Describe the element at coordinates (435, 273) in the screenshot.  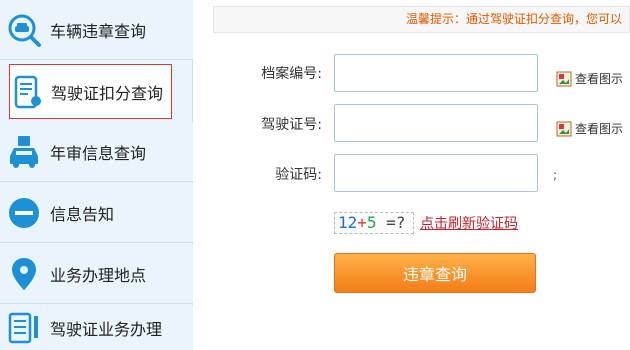
I see `violation-query-button: 违章查询` at that location.